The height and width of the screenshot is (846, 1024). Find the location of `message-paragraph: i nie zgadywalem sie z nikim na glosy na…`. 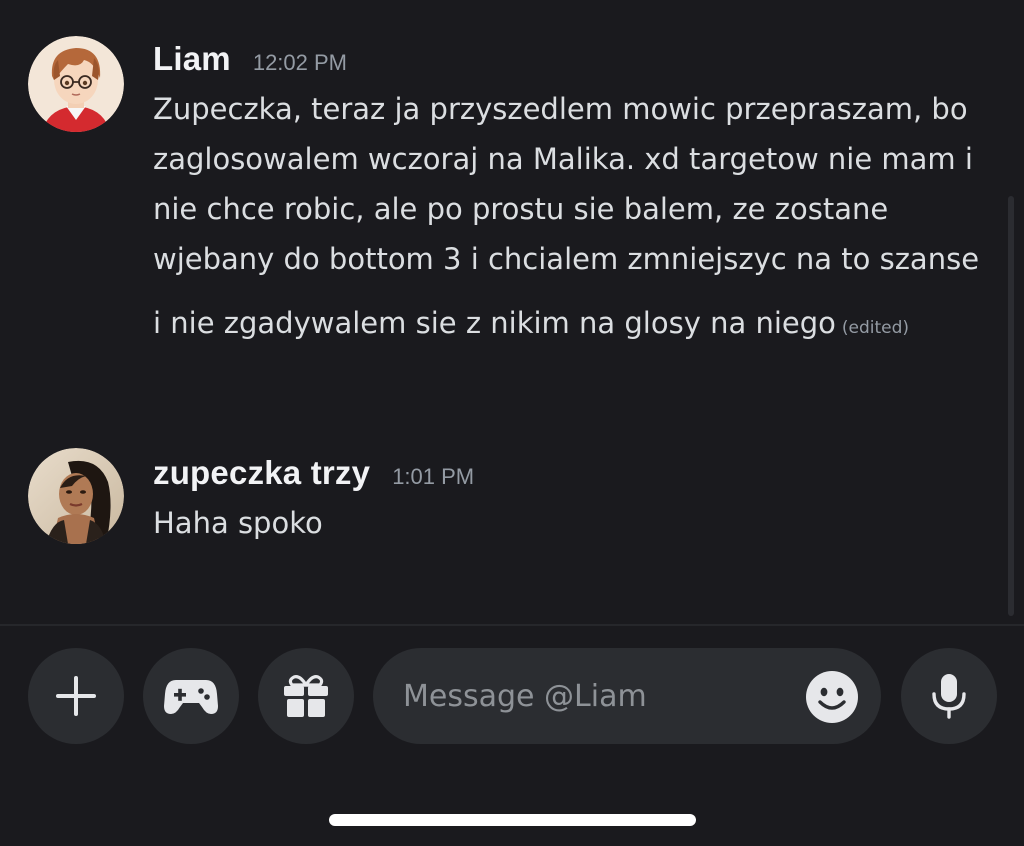

message-paragraph: i nie zgadywalem sie z nikim na glosy na… is located at coordinates (568, 325).